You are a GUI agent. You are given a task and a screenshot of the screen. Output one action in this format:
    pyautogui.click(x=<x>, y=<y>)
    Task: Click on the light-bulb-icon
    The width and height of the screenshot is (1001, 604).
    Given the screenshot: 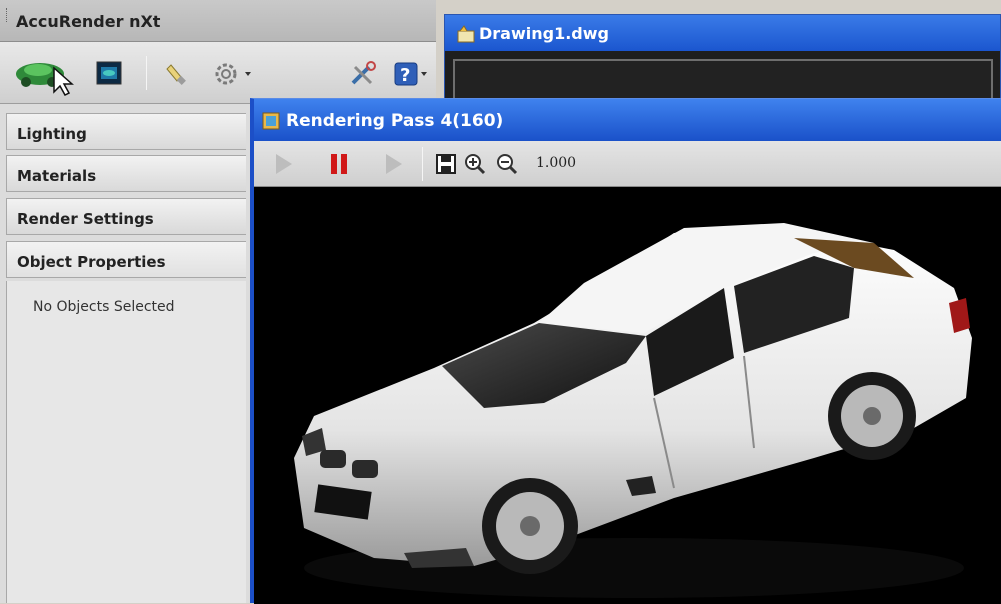 What is the action you would take?
    pyautogui.click(x=176, y=74)
    